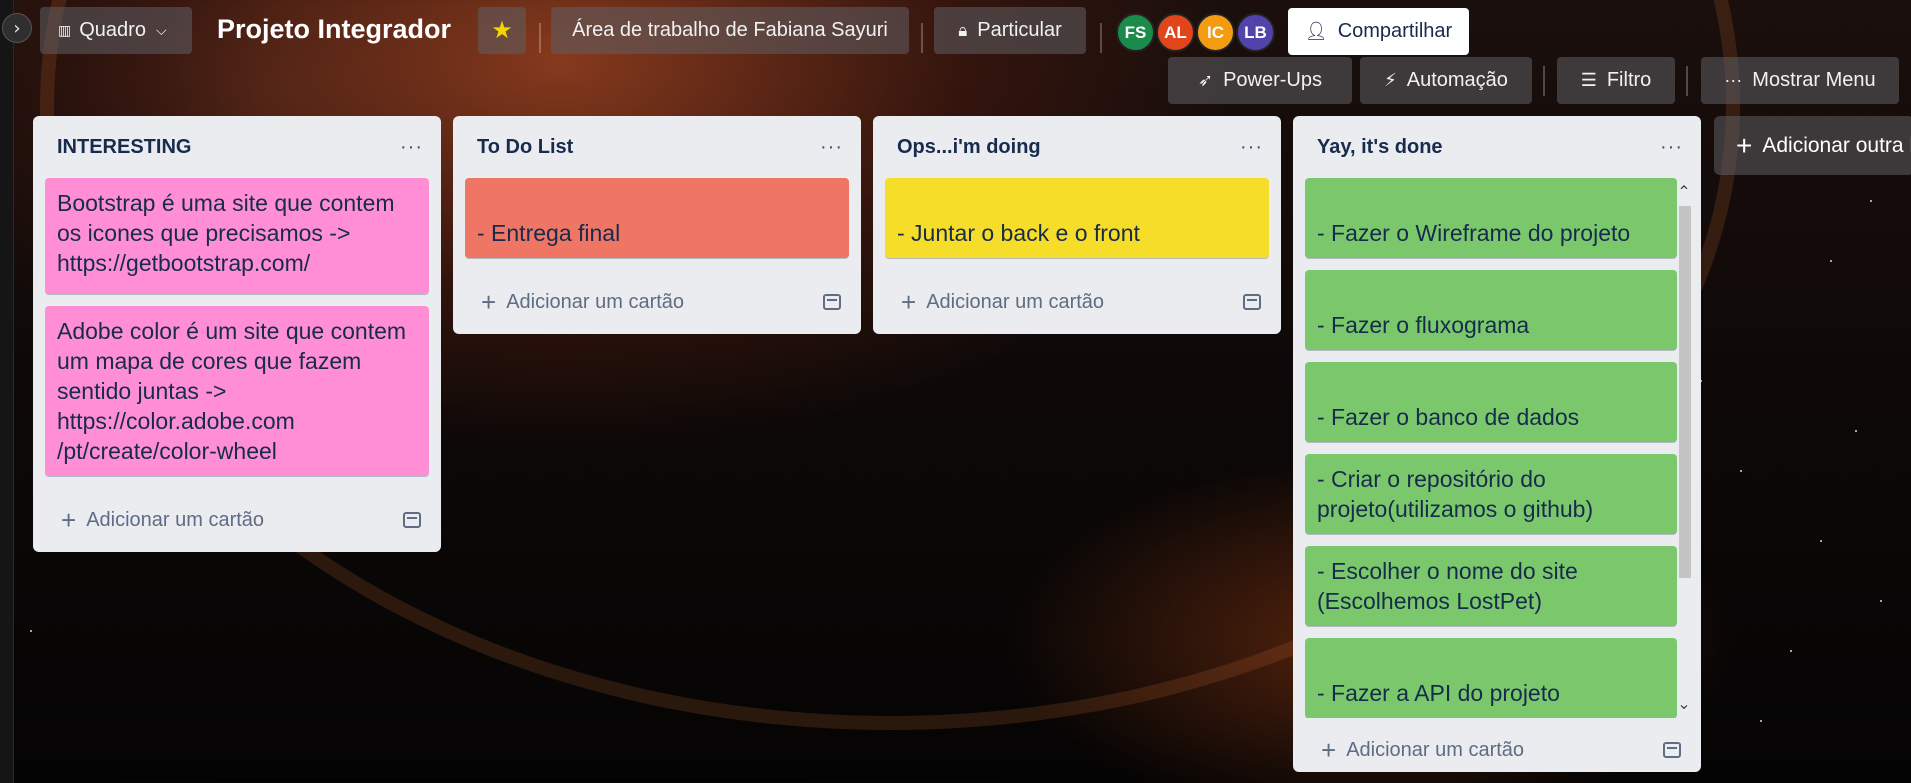  What do you see at coordinates (7, 391) in the screenshot?
I see `left-sidebar` at bounding box center [7, 391].